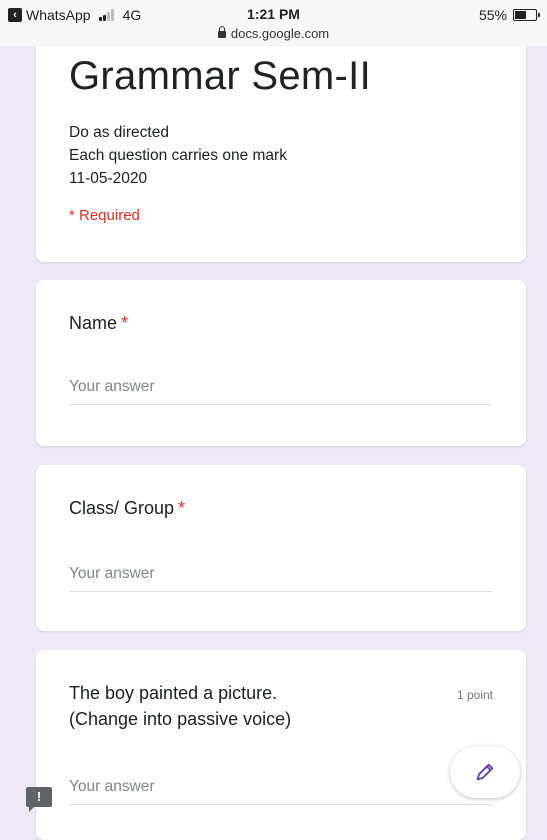 This screenshot has height=840, width=547. Describe the element at coordinates (280, 33) in the screenshot. I see `url-text: docs.google.com` at that location.